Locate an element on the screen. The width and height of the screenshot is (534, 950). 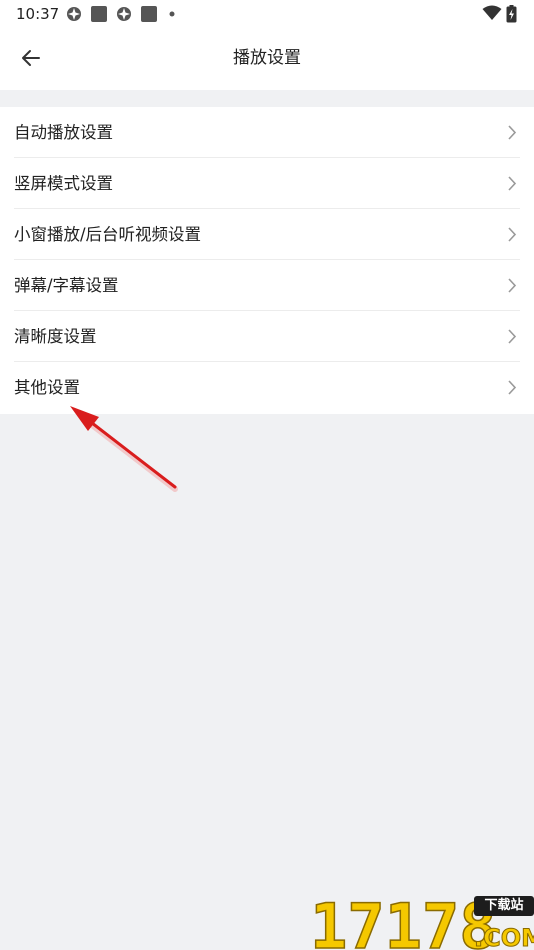
top-bar: 10:37 播放设置 is located at coordinates (267, 45).